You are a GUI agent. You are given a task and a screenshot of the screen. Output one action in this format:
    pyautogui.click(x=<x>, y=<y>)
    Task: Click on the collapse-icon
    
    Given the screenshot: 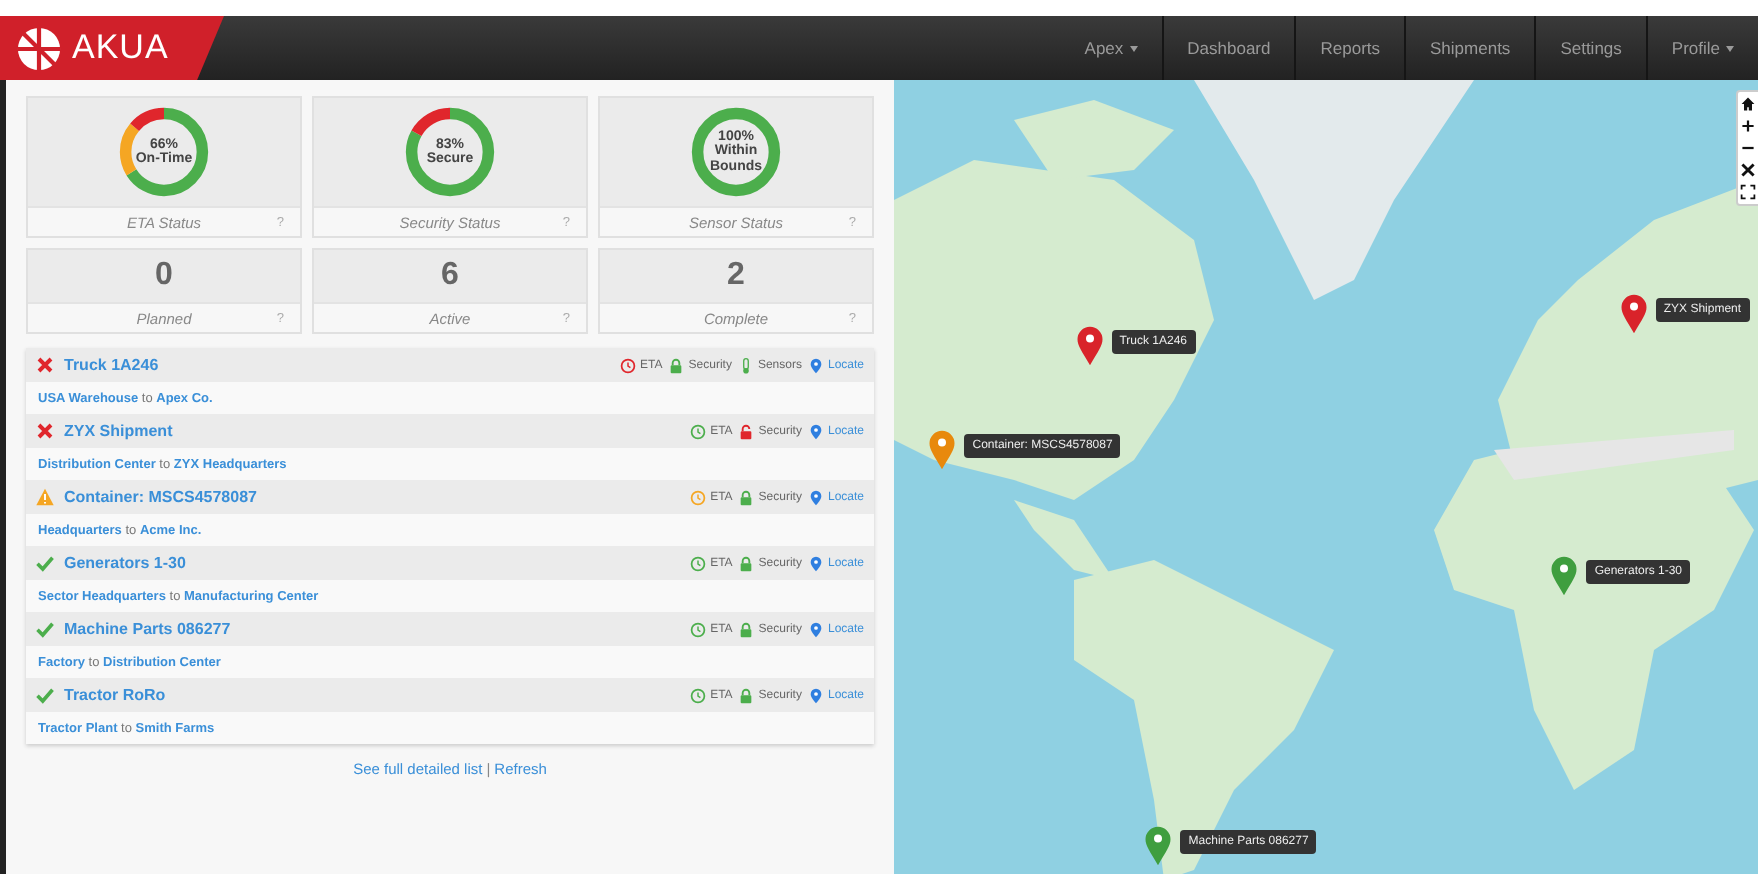 What is the action you would take?
    pyautogui.click(x=1748, y=170)
    